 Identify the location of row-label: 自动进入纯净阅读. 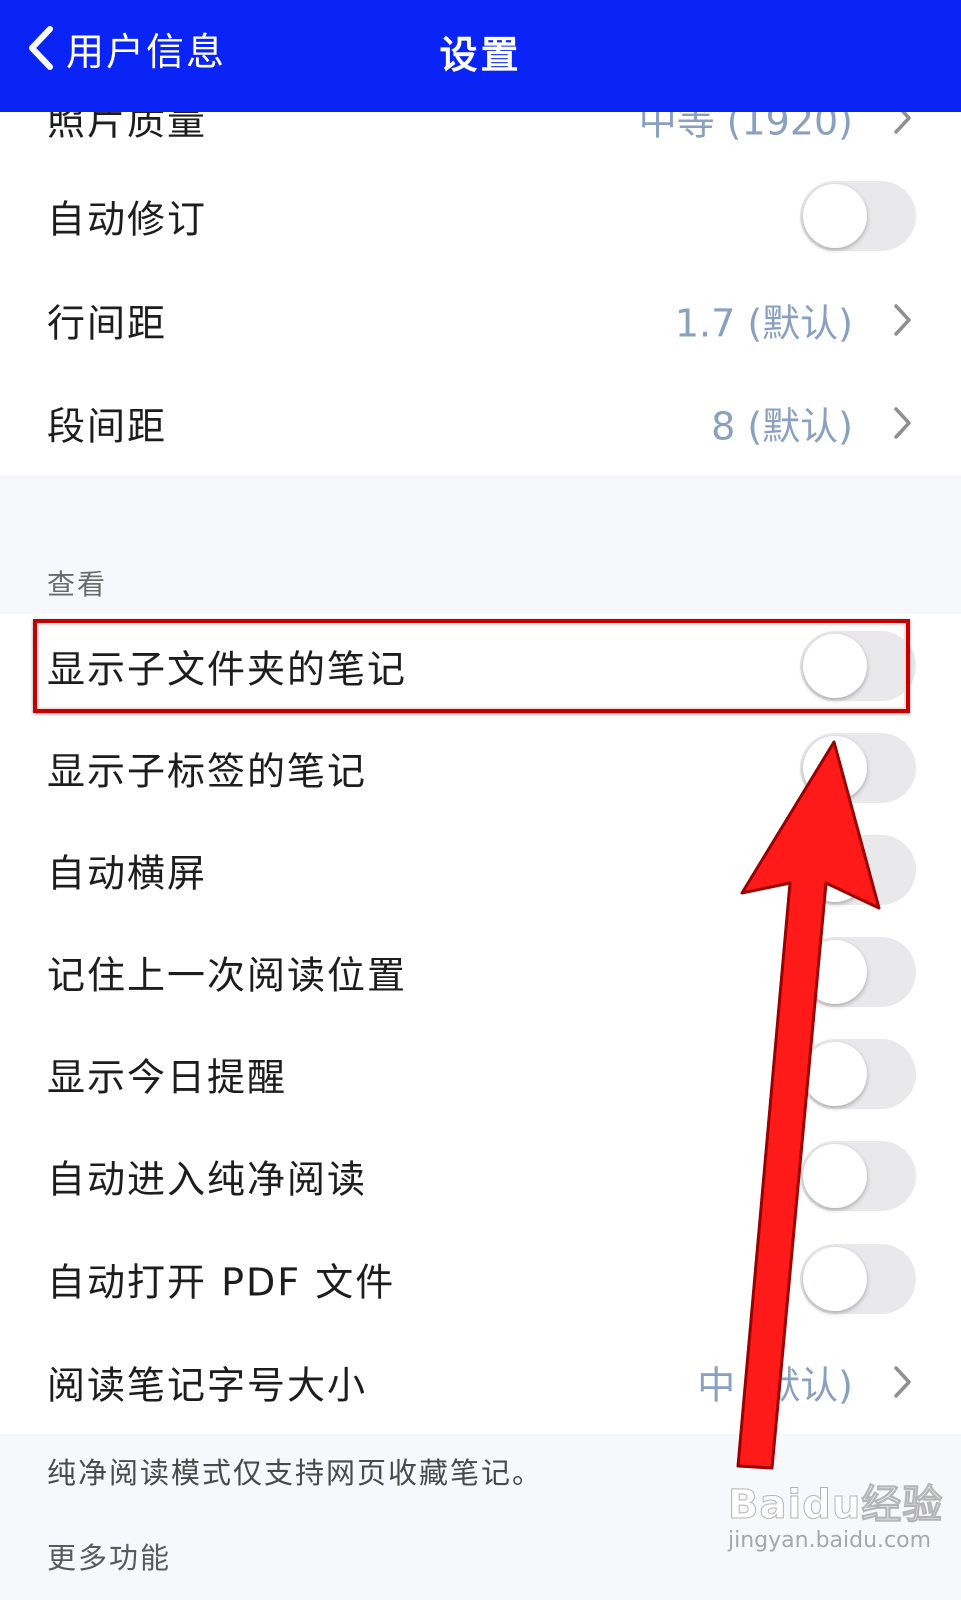
(207, 1179).